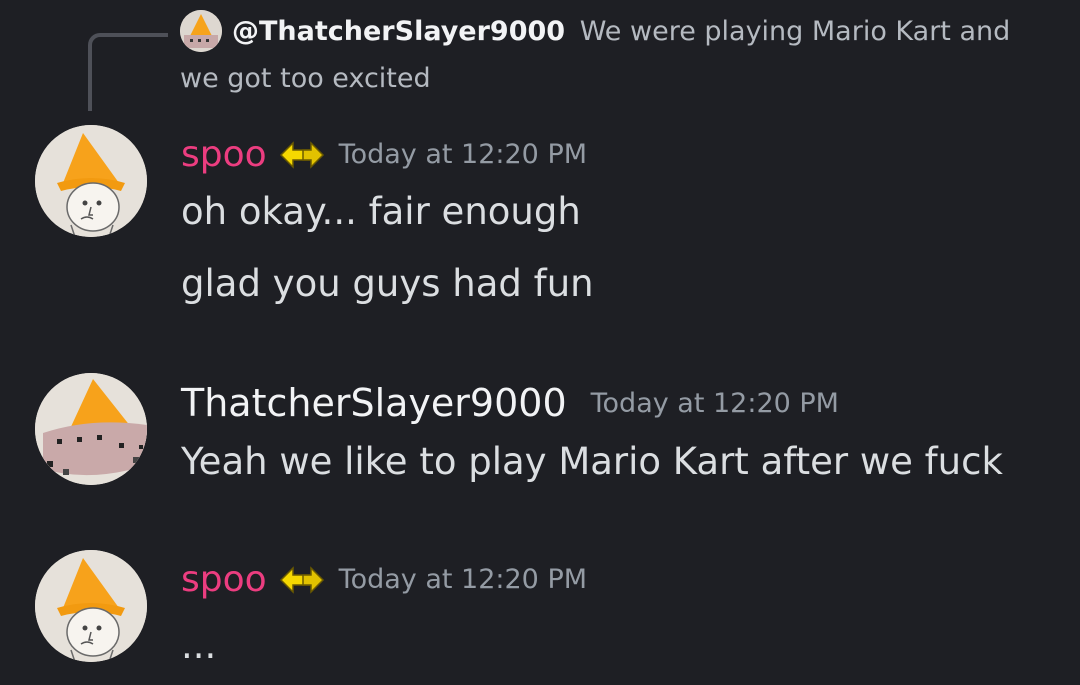 This screenshot has height=685, width=1080. I want to click on message-text: glad you guys had fun, so click(387, 283).